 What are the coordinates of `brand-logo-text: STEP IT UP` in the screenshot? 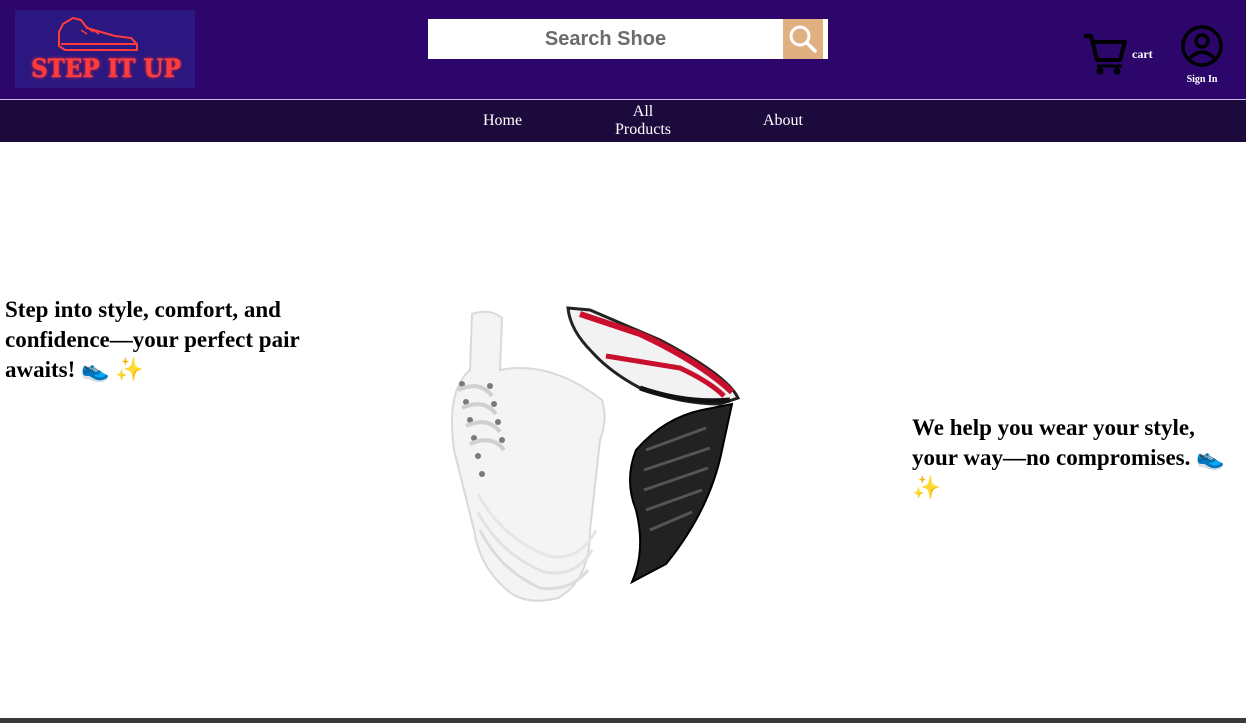 It's located at (106, 68).